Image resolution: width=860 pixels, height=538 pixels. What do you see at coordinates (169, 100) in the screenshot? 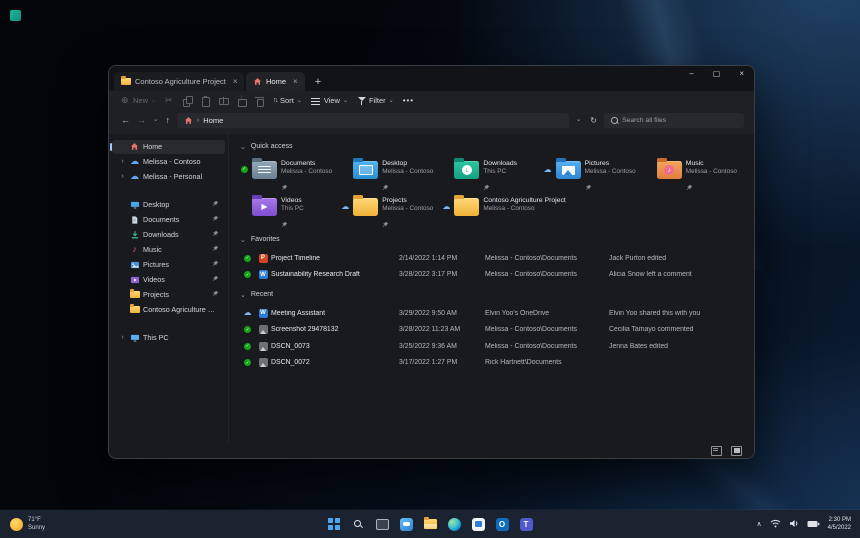
I see `cut-icon: ✂` at bounding box center [169, 100].